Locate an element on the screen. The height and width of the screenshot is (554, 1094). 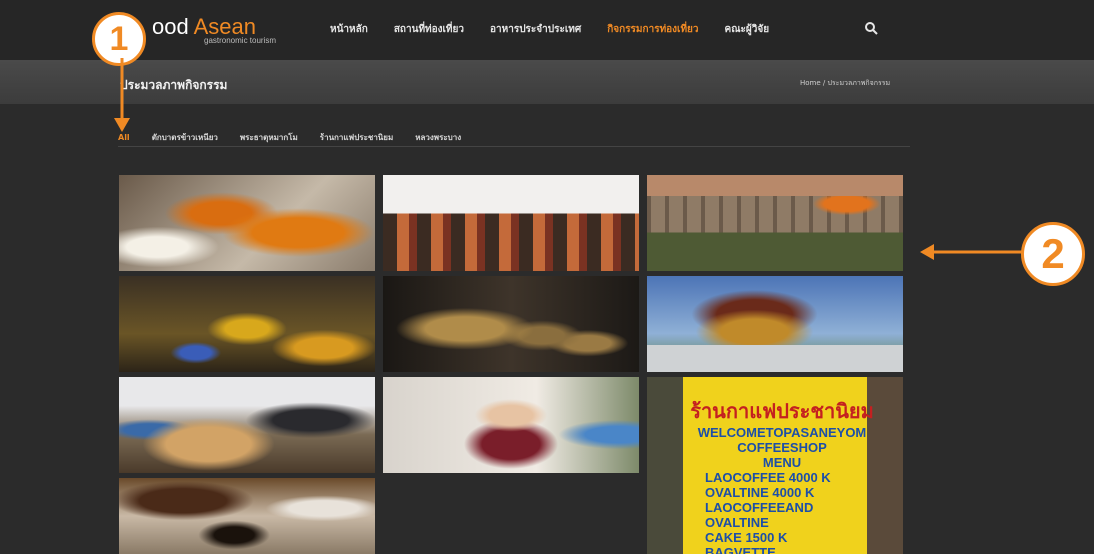
search-icon is located at coordinates (871, 28).